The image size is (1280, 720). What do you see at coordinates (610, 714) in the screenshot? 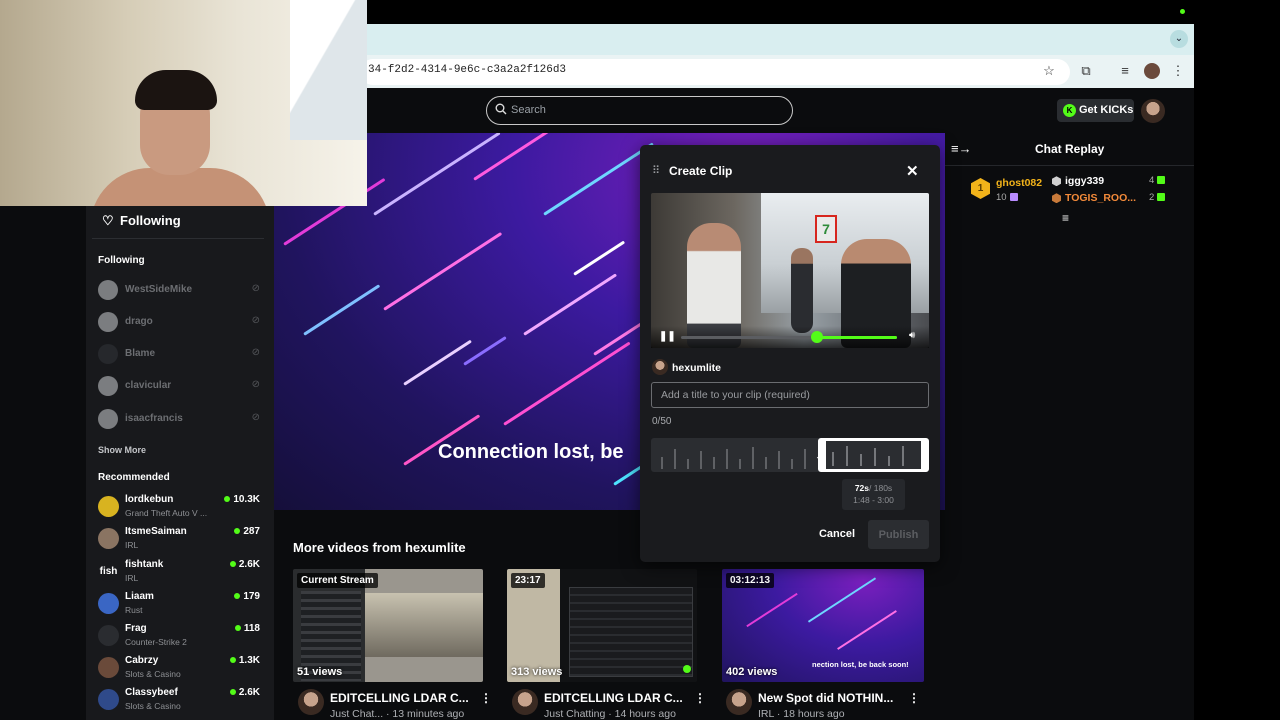
I see `video-subtitle: Just Chatting · 14 hours ago` at bounding box center [610, 714].